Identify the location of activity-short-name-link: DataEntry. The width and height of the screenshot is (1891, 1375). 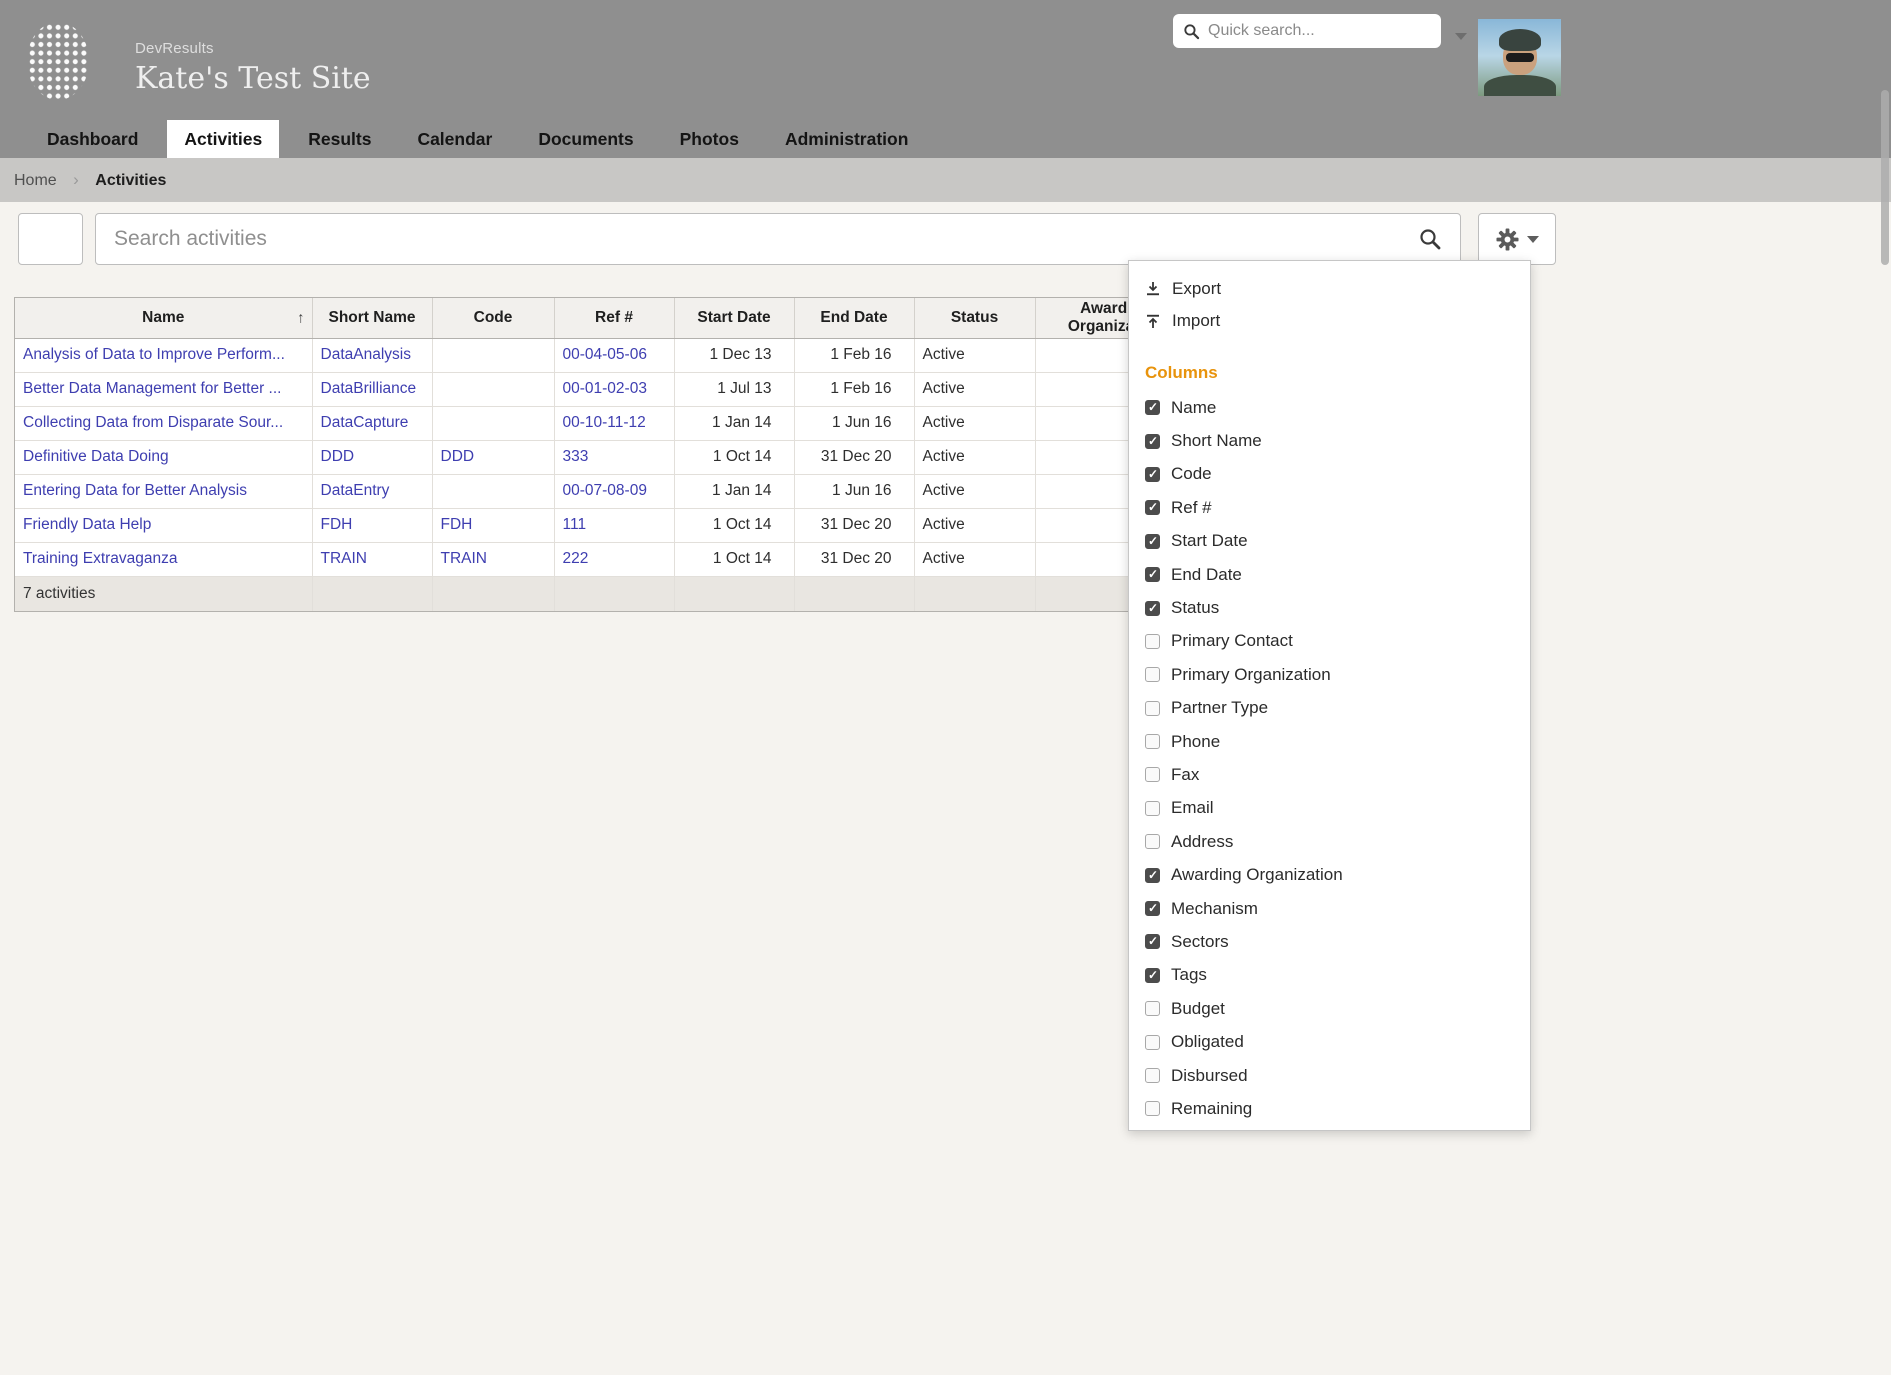
(355, 490).